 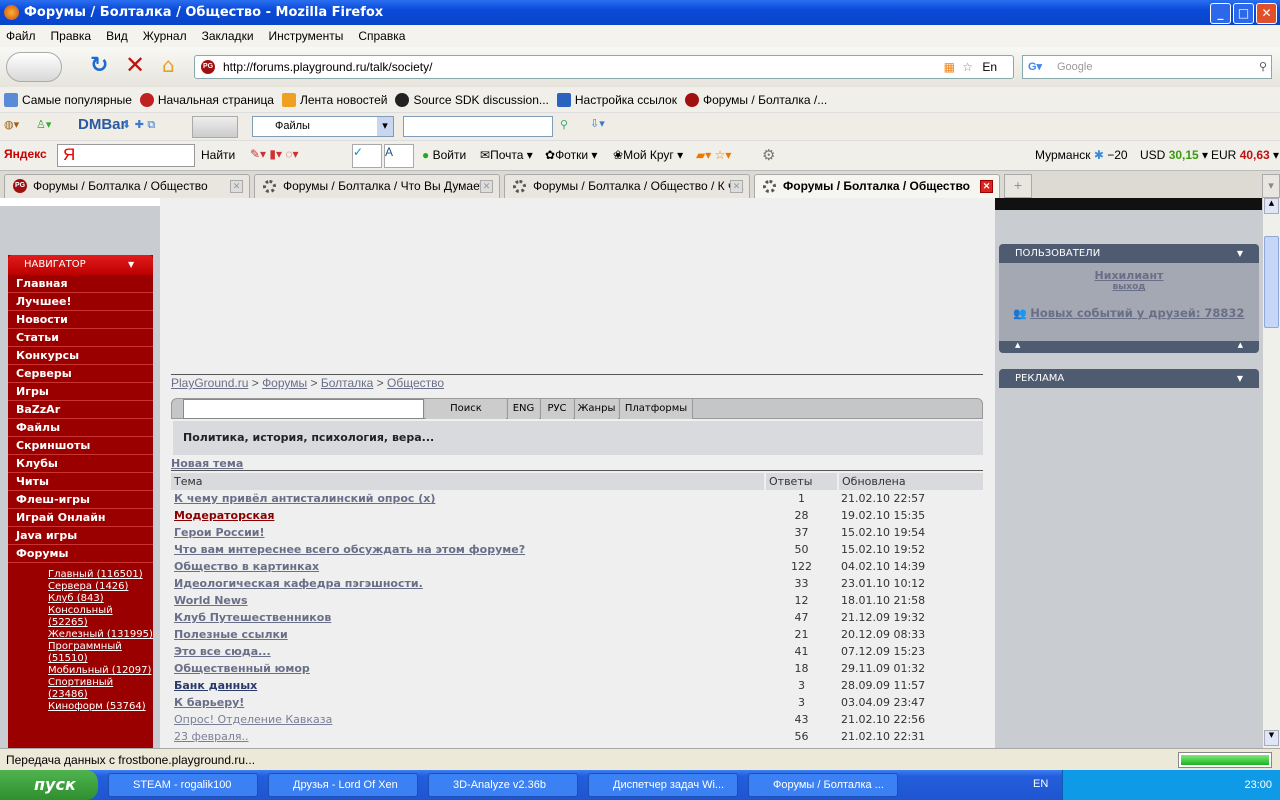 I want to click on scroll-thumb, so click(x=1271, y=282).